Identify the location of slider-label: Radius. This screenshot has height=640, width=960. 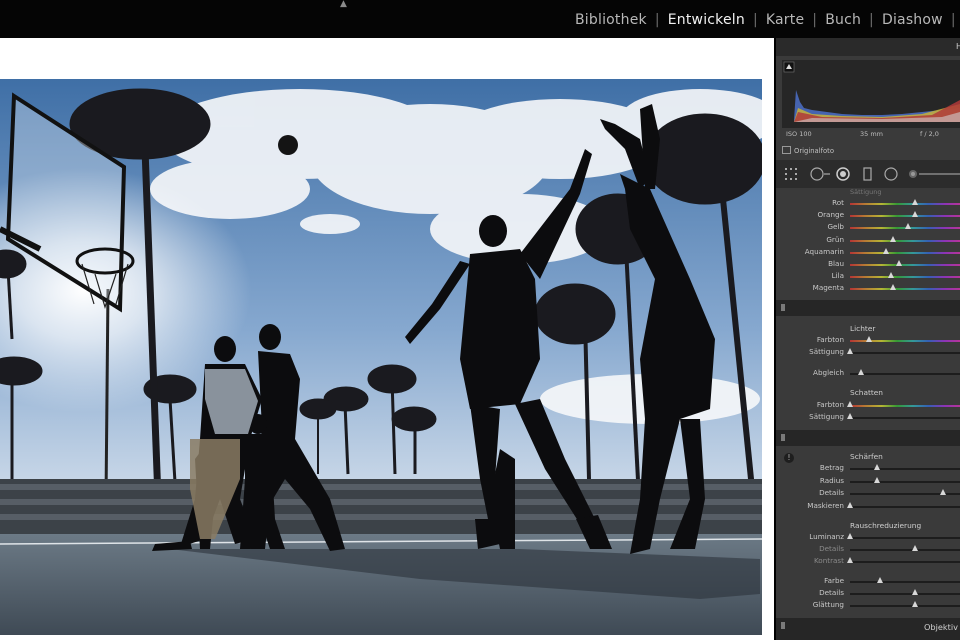
(831, 480).